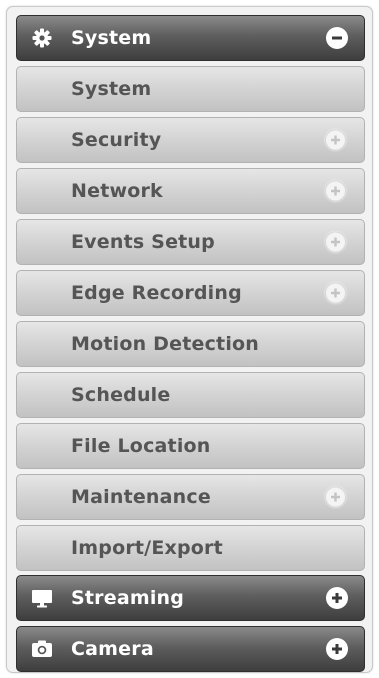  What do you see at coordinates (42, 598) in the screenshot?
I see `monitor-icon` at bounding box center [42, 598].